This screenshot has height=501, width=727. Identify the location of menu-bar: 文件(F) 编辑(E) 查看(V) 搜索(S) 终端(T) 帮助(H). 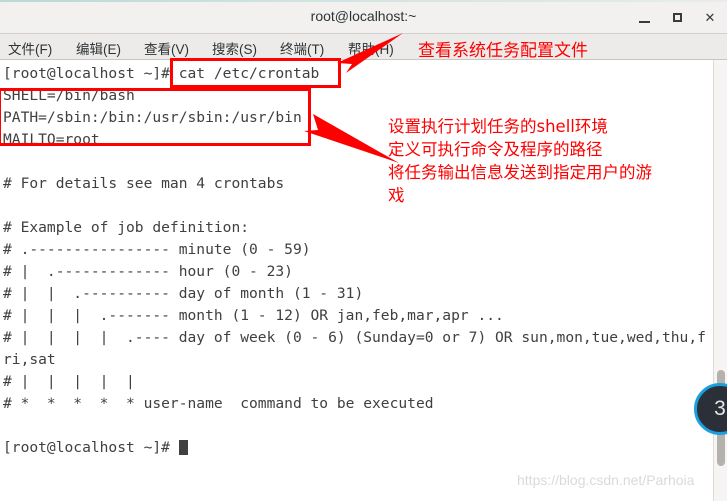
(363, 47).